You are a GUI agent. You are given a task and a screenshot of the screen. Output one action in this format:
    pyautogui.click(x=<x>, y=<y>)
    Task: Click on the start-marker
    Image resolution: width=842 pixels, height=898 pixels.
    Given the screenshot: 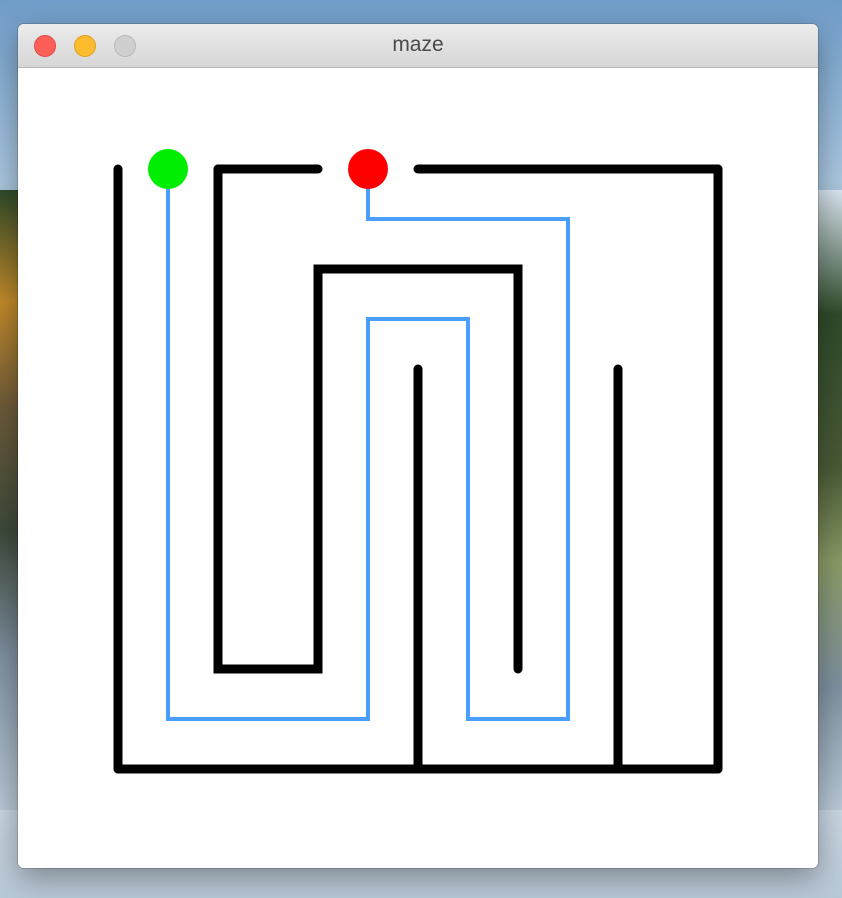 What is the action you would take?
    pyautogui.click(x=168, y=169)
    